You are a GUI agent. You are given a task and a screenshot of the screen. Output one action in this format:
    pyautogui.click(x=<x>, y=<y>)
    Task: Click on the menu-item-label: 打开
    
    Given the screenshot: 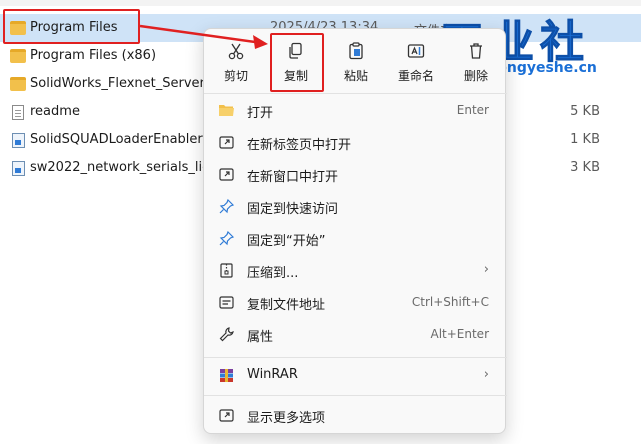 What is the action you would take?
    pyautogui.click(x=260, y=113)
    